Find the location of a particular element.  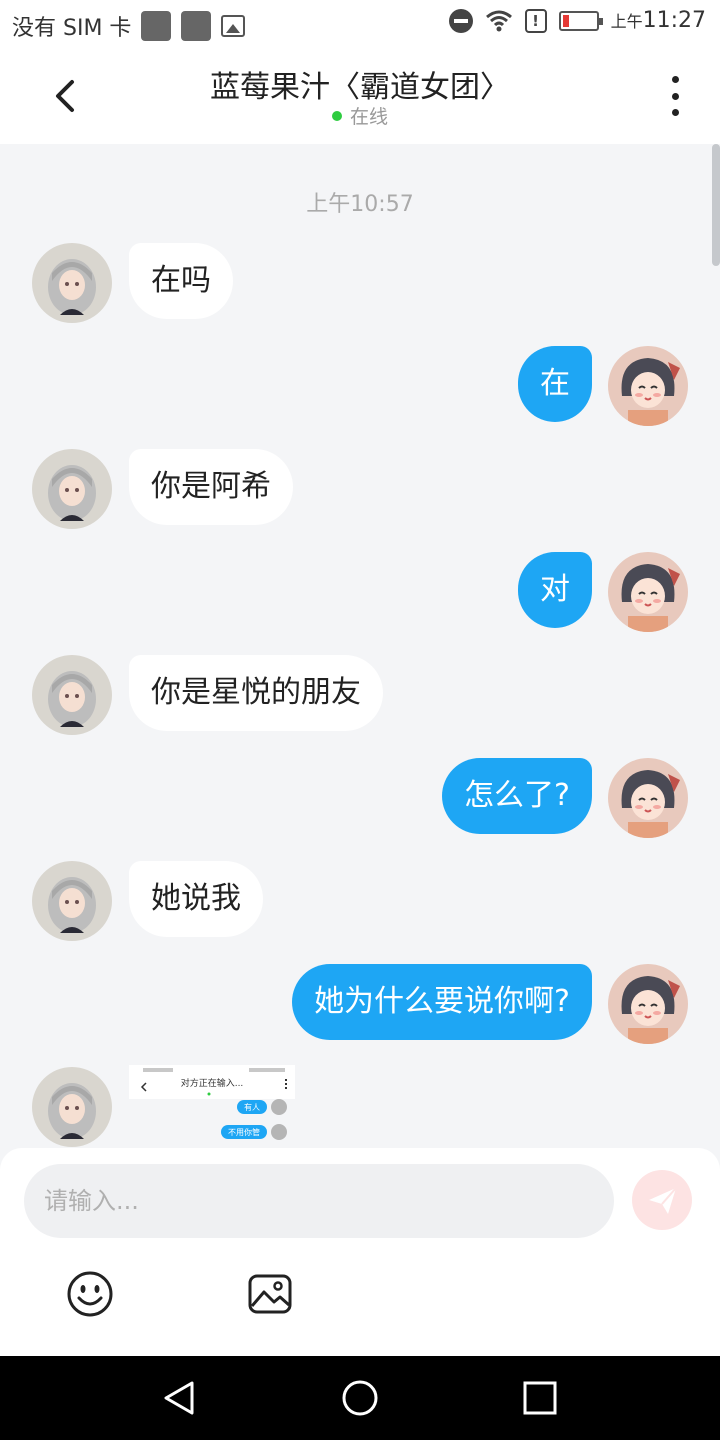

back-triangle-icon is located at coordinates (179, 1398).